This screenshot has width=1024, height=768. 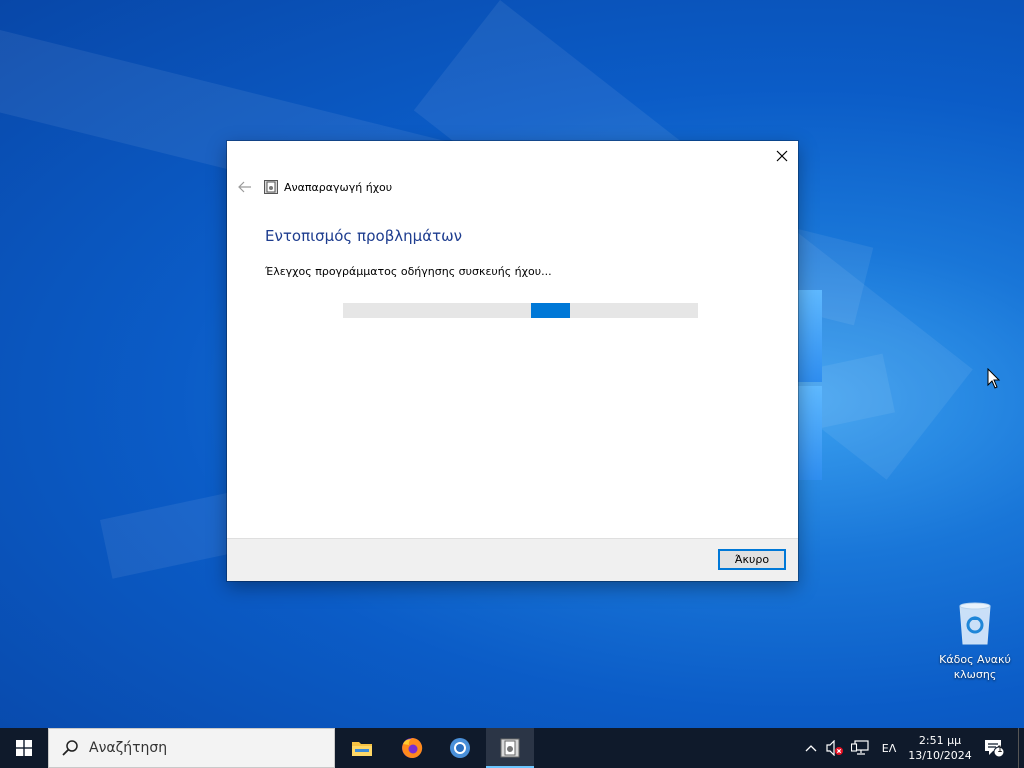 What do you see at coordinates (191, 748) in the screenshot?
I see `search-box: Αναζήτηση` at bounding box center [191, 748].